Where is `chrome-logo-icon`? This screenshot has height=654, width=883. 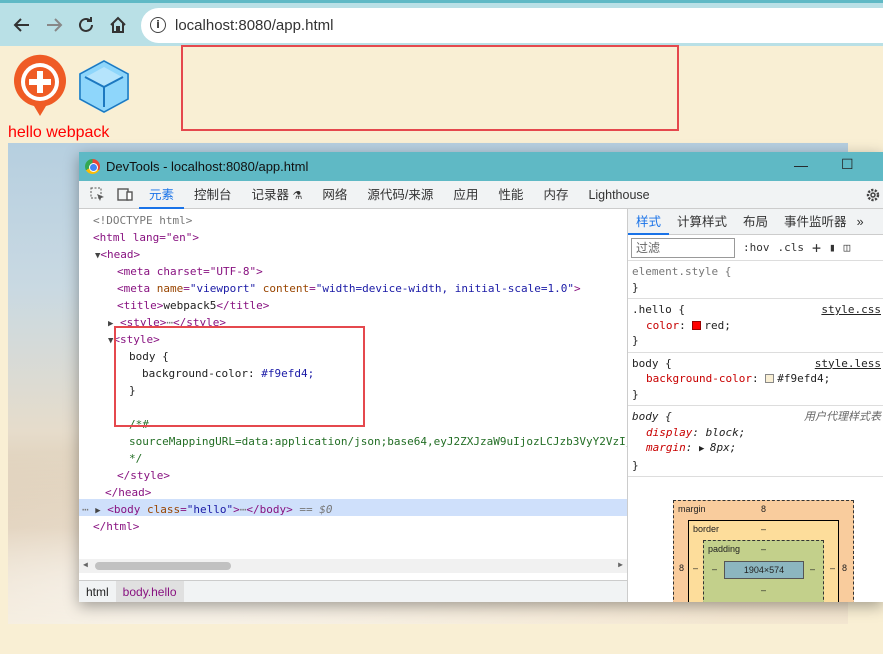
chrome-logo-icon is located at coordinates (92, 166).